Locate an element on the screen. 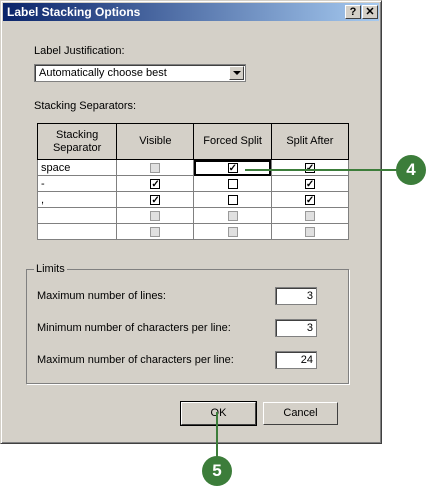 This screenshot has height=496, width=426. max-lines-label: Maximum number of lines: is located at coordinates (101, 296).